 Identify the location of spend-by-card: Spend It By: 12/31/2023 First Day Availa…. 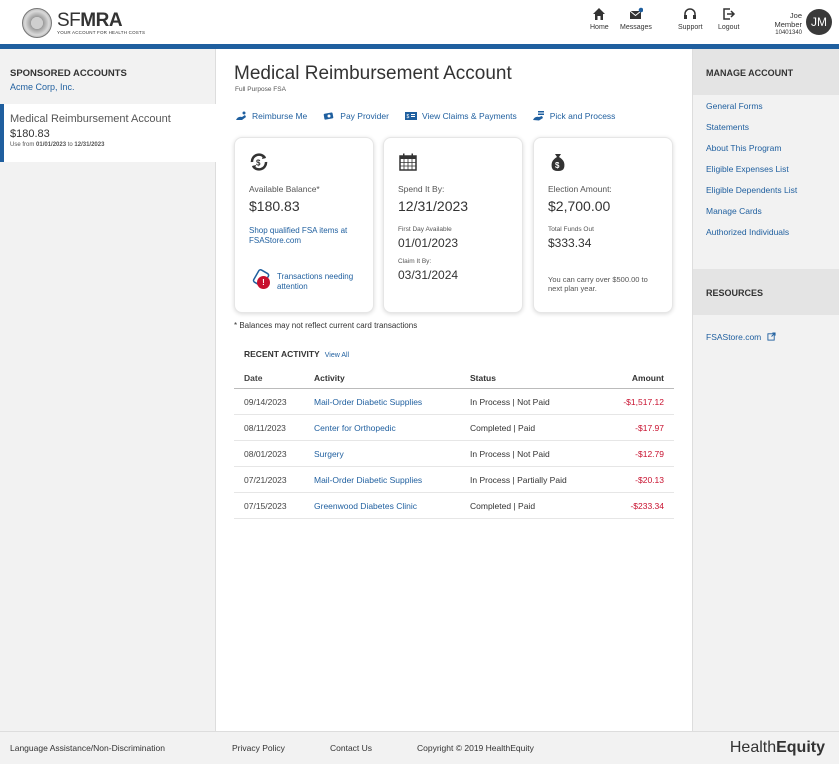
(453, 225).